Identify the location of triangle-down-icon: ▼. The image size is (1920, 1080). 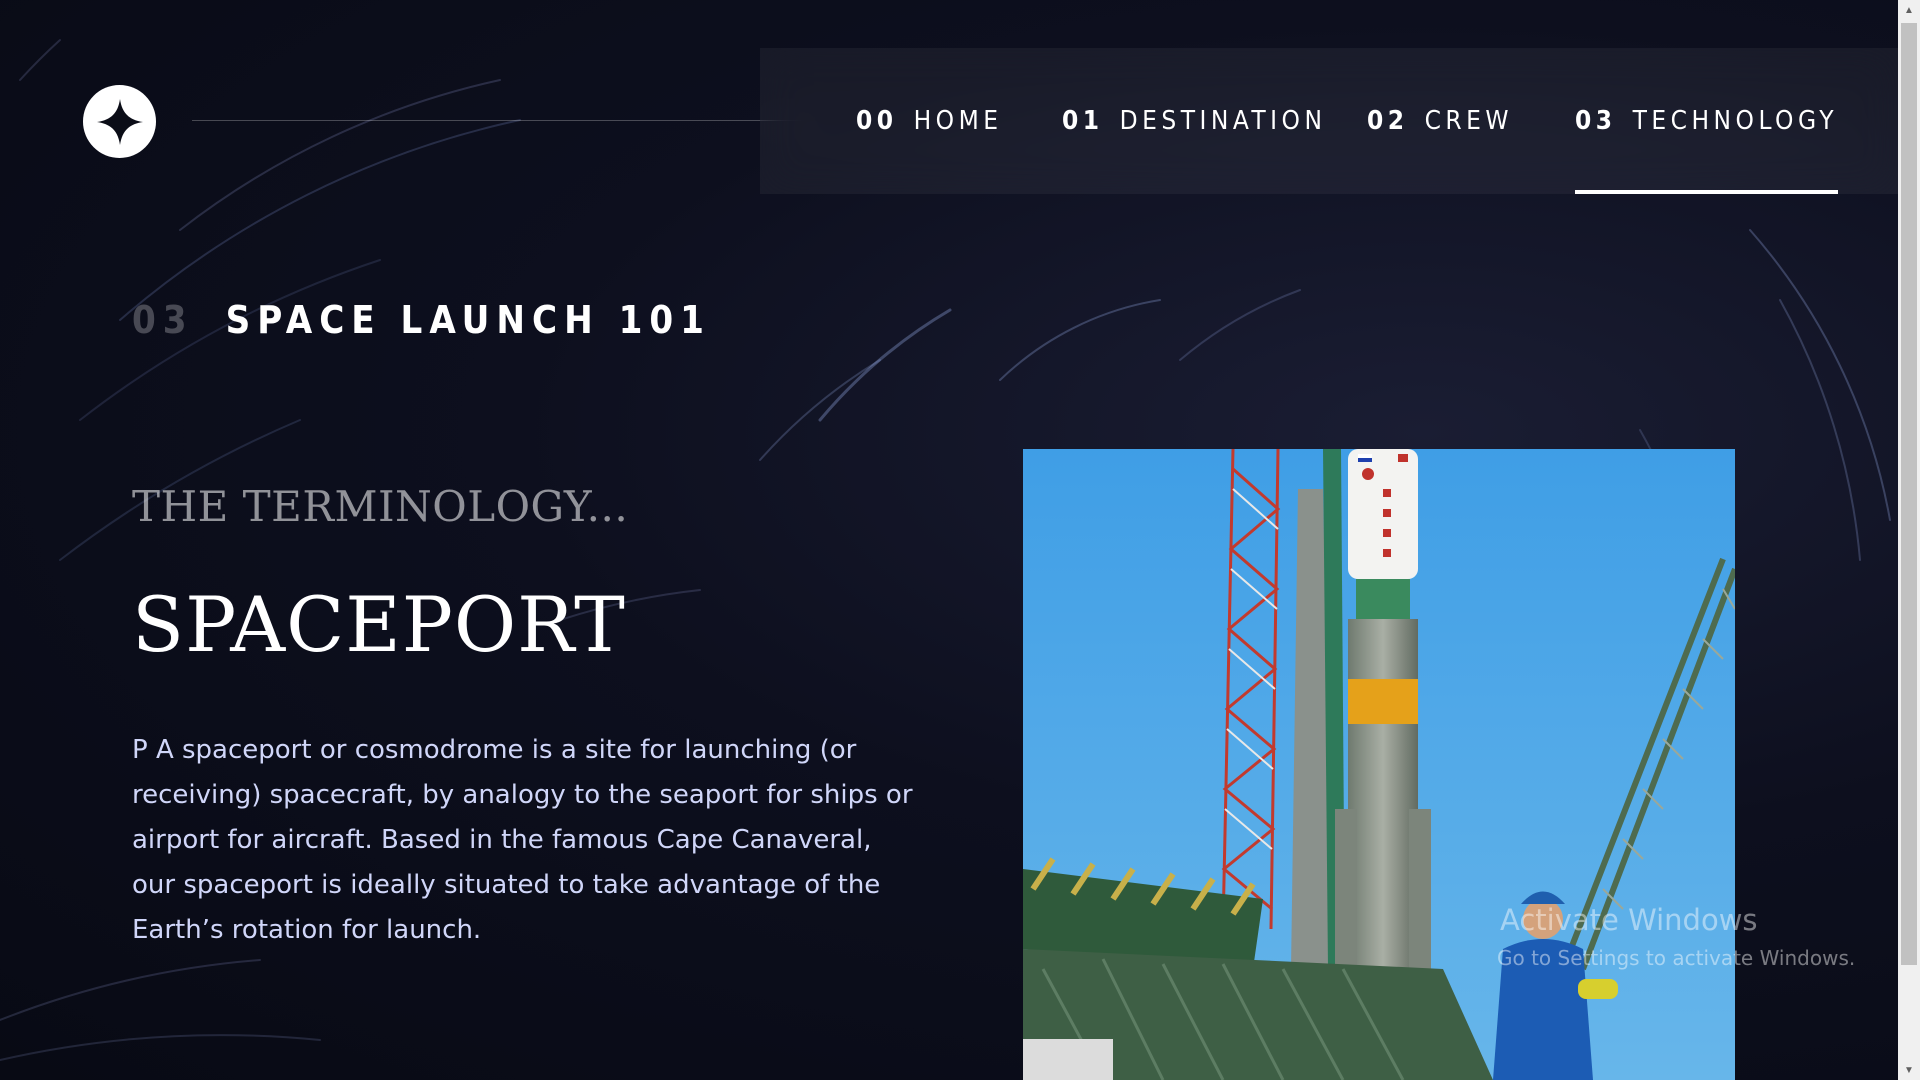
(1909, 1070).